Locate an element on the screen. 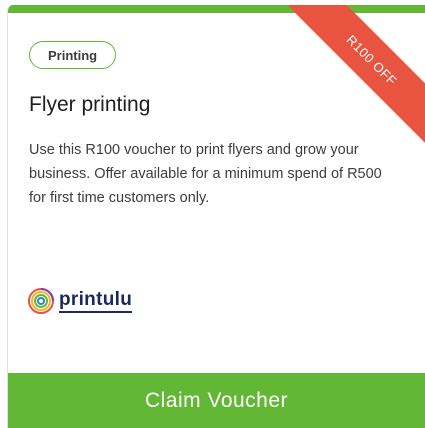  printulu-logo-icon is located at coordinates (41, 301).